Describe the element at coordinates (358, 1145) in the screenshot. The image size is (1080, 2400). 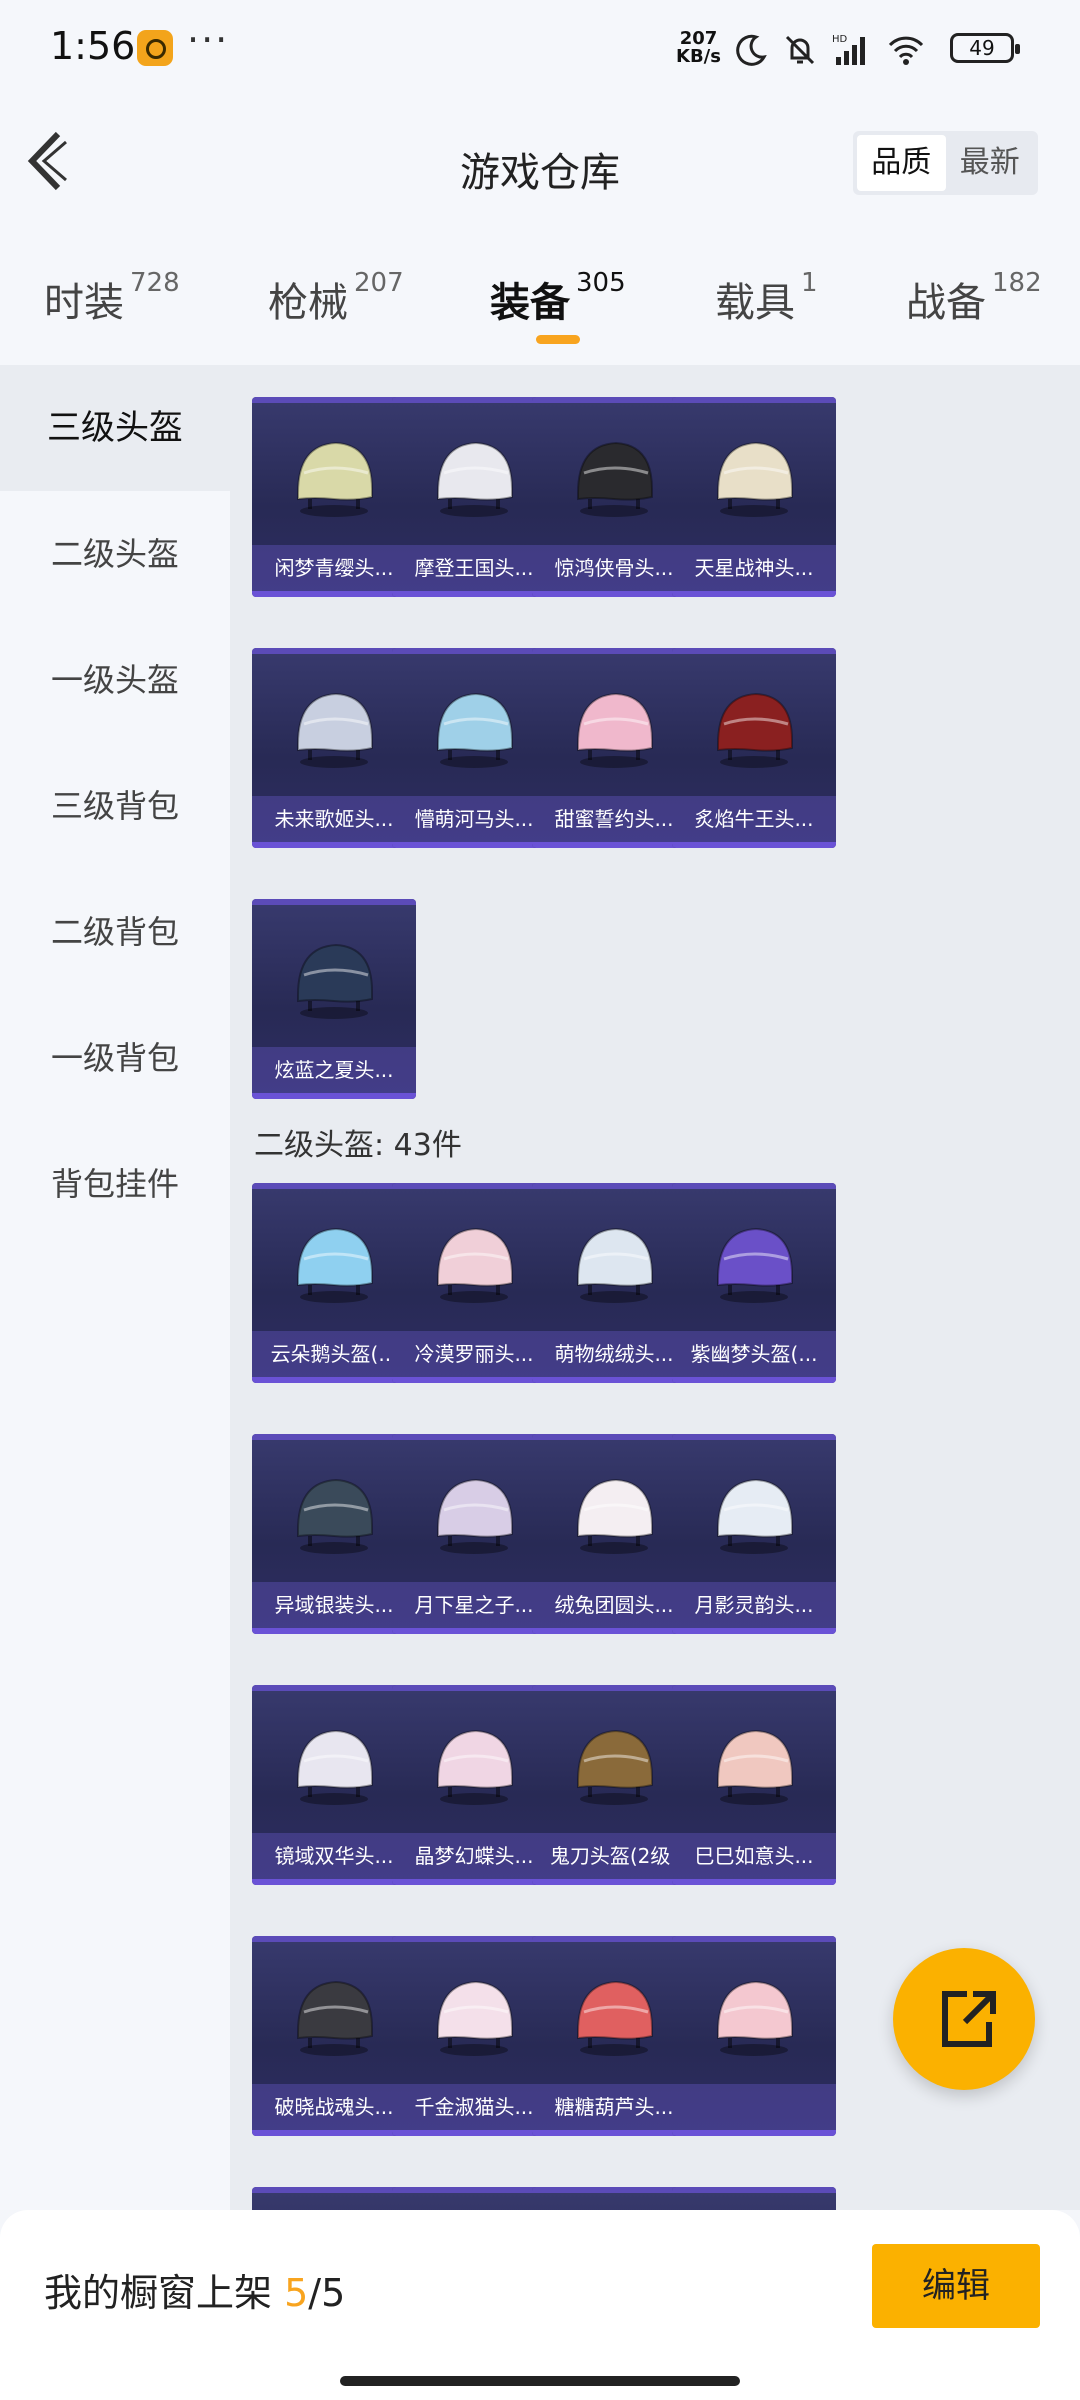
I see `section-heading-level2-helmet: 二级头盔: 43件` at that location.